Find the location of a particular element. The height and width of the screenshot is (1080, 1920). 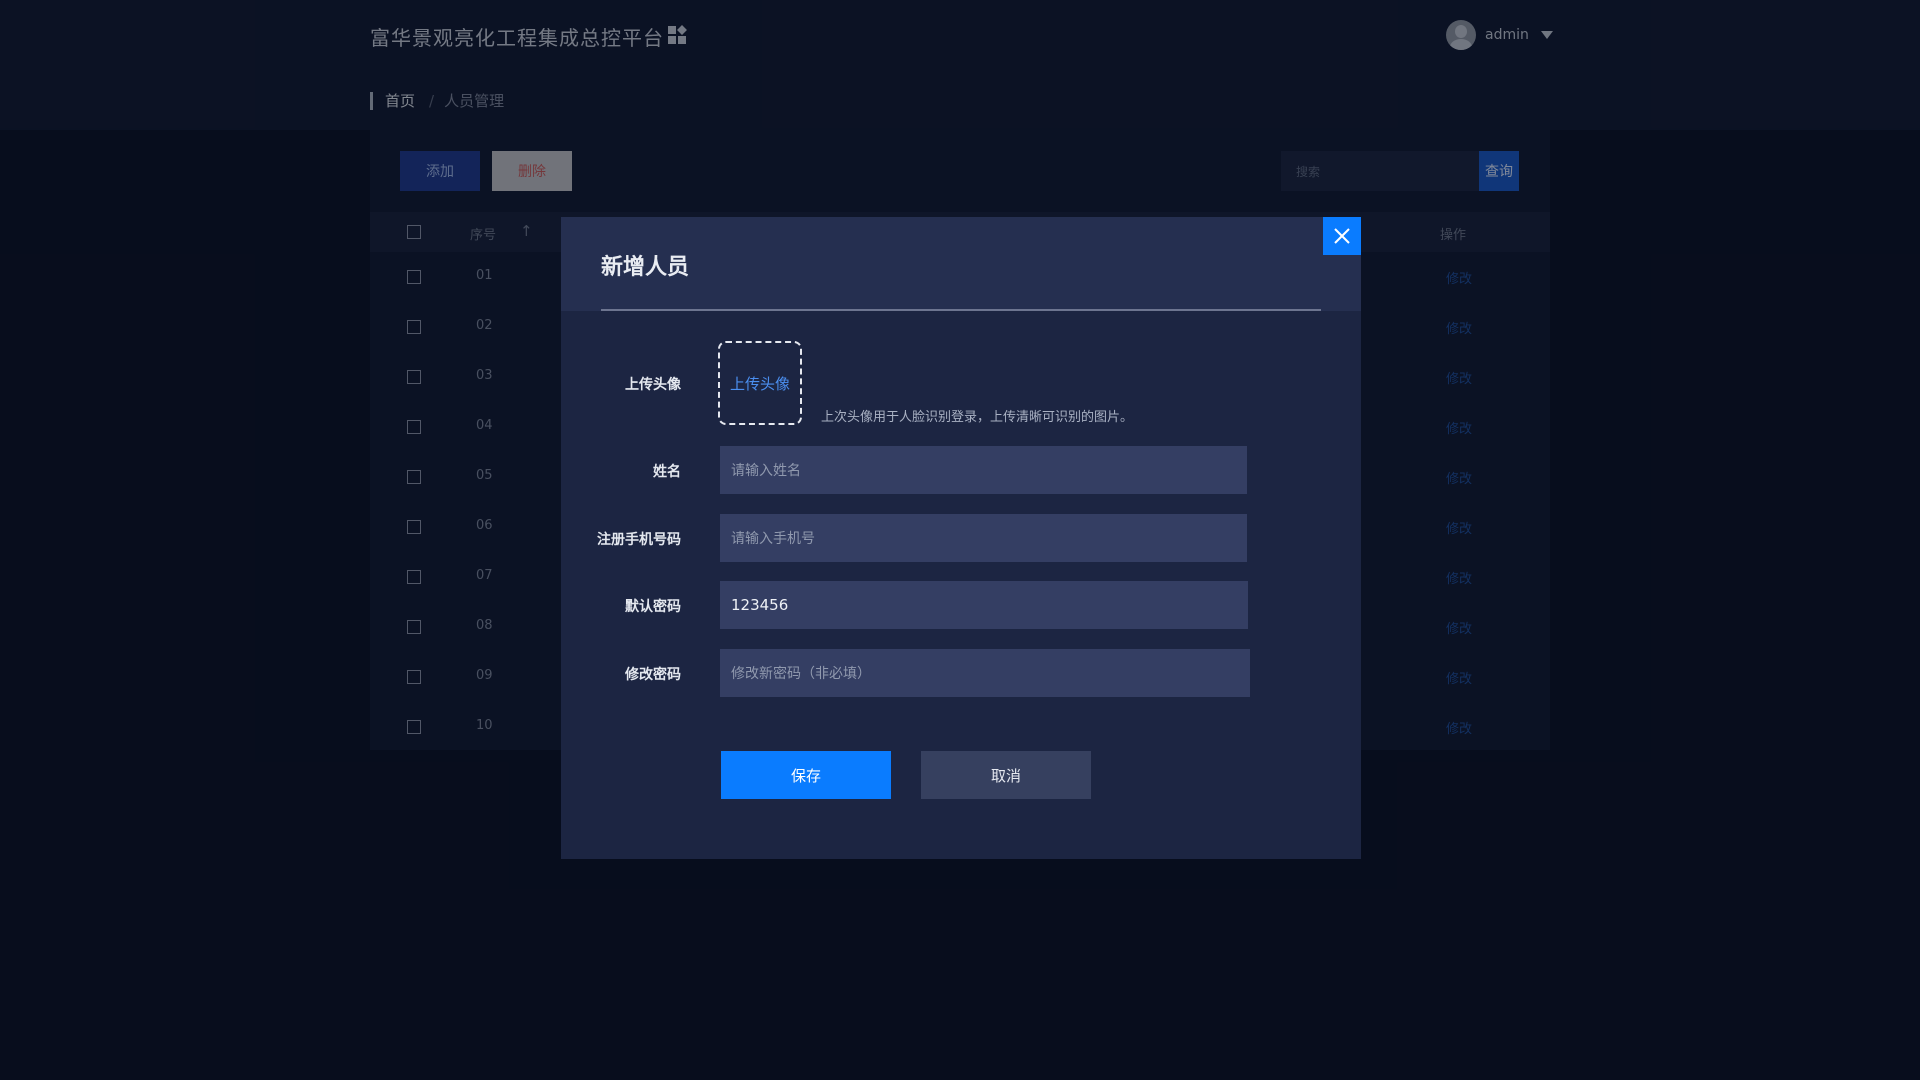

close-icon is located at coordinates (1342, 236).